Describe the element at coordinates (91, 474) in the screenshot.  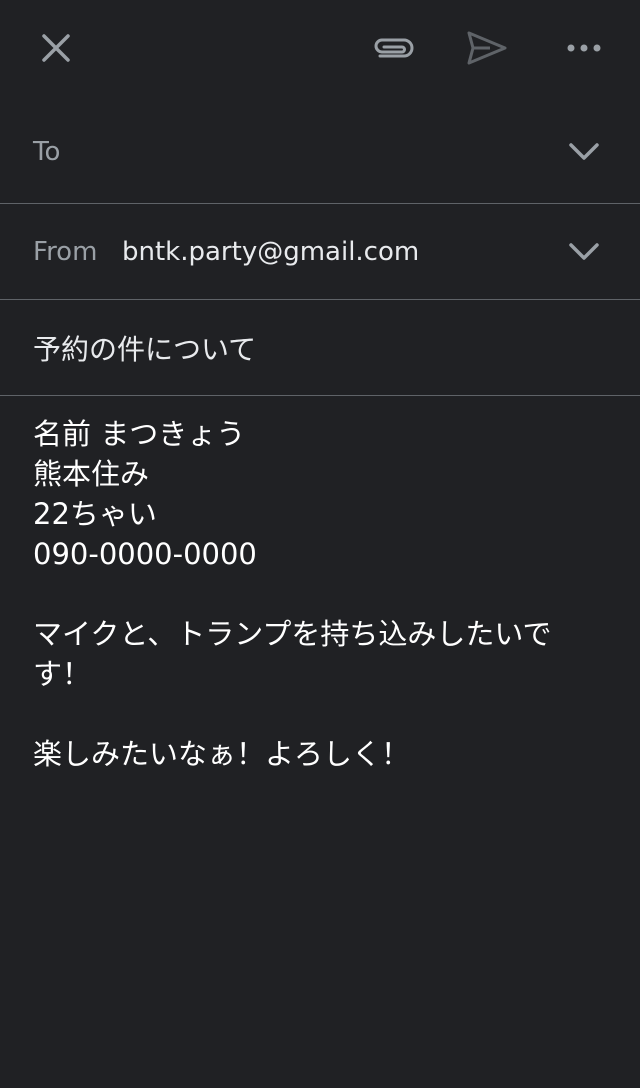
I see `body-line: 熊本住み` at that location.